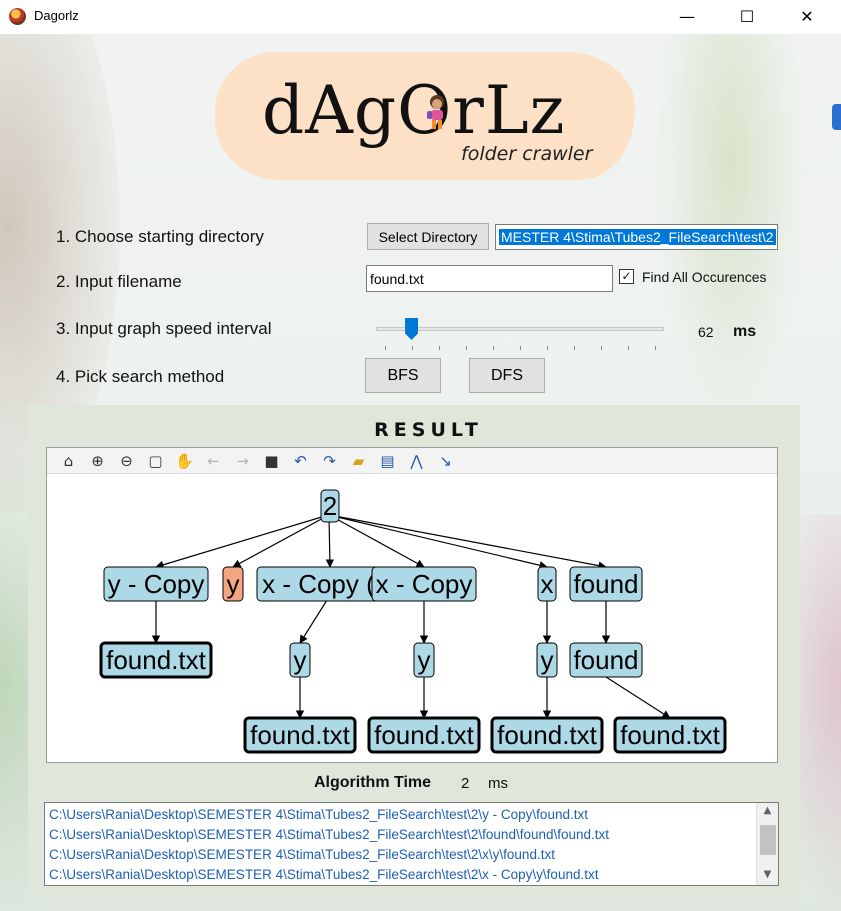 This screenshot has width=841, height=911. I want to click on graph-node-level1: found, so click(606, 584).